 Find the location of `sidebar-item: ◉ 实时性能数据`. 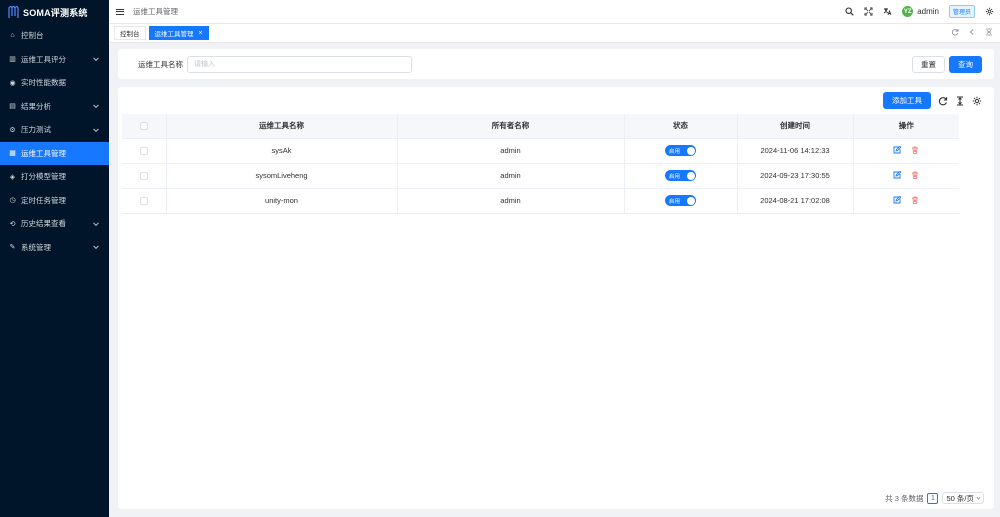

sidebar-item: ◉ 实时性能数据 is located at coordinates (54, 83).